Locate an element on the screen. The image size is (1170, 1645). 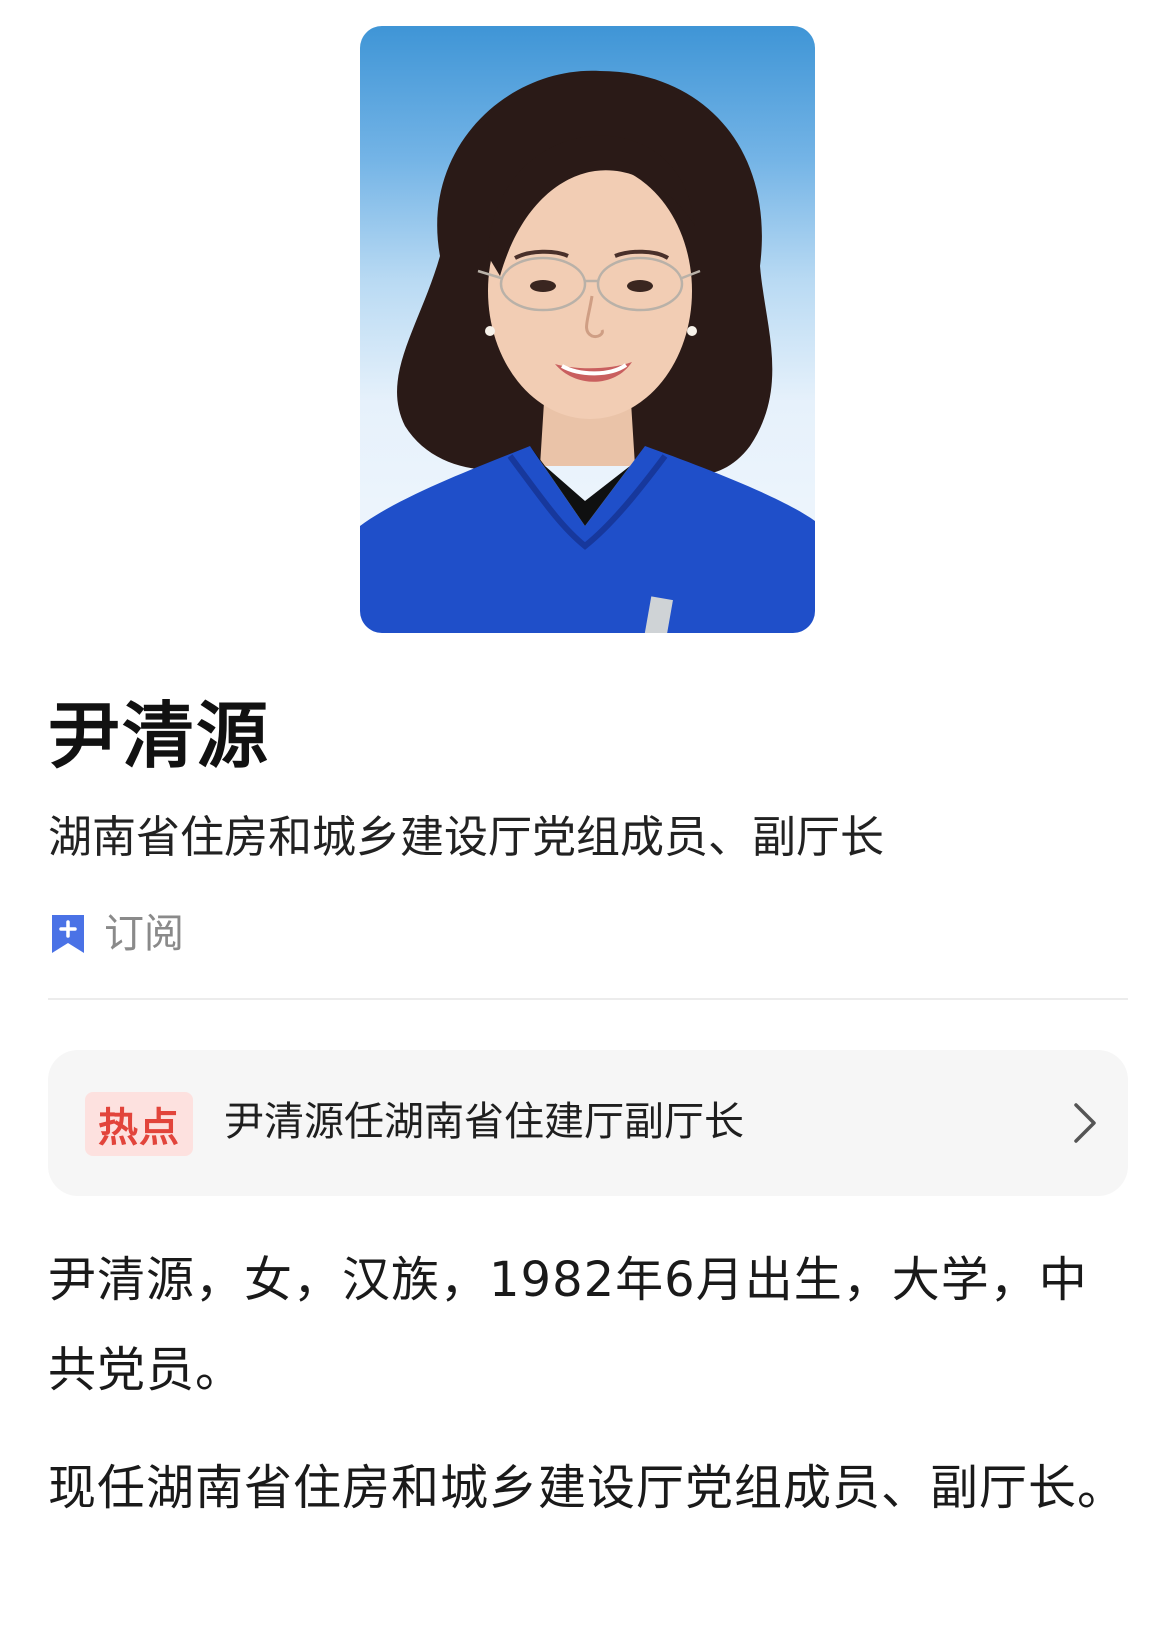
subscribe-label: 订阅 is located at coordinates (144, 934).